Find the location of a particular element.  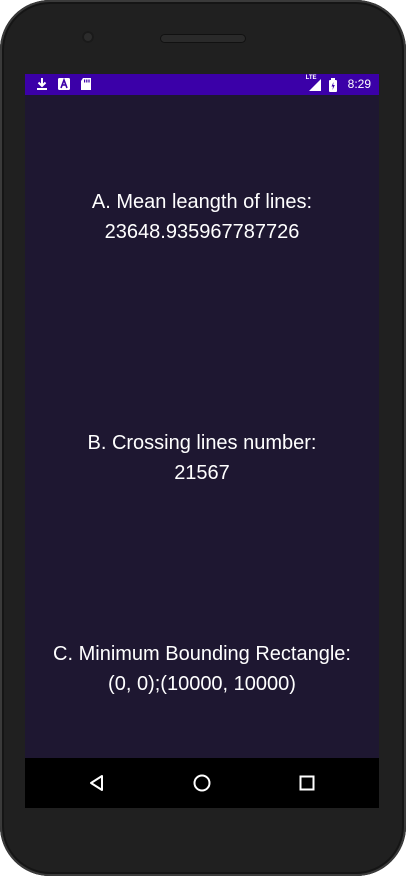

home-icon is located at coordinates (202, 783).